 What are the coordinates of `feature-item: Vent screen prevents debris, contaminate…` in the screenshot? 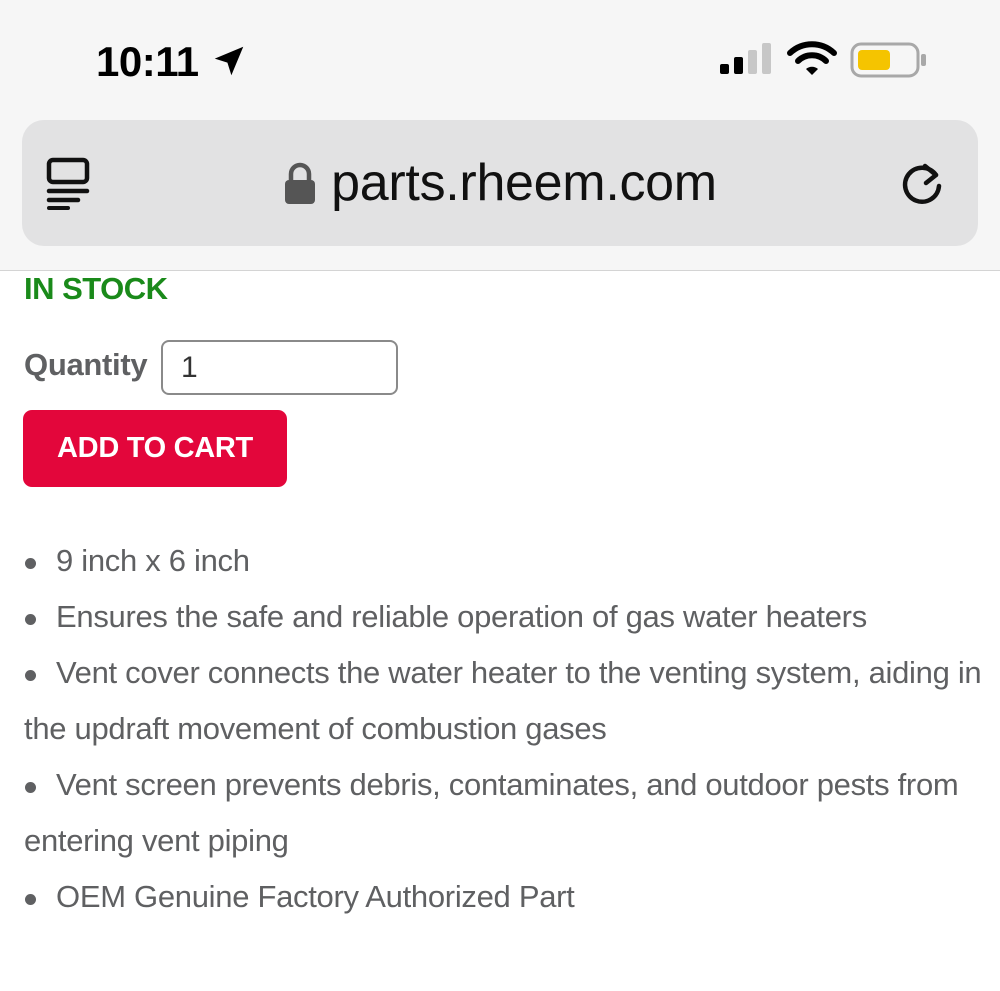 It's located at (491, 812).